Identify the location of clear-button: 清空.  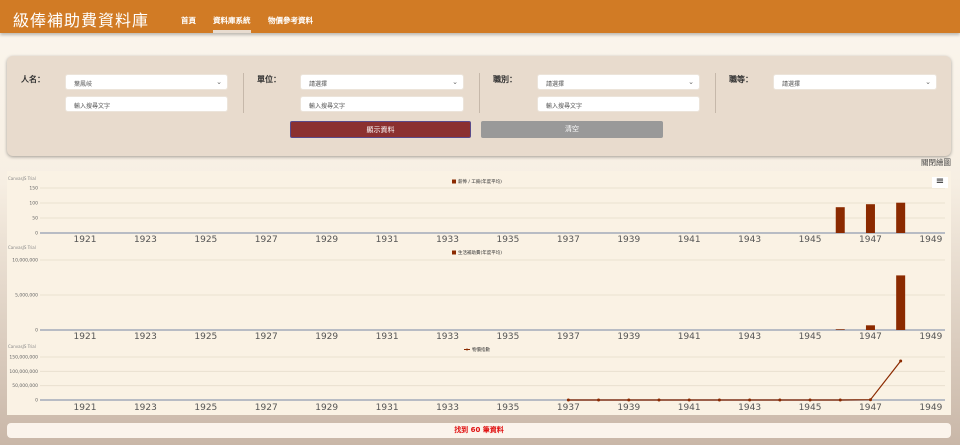
(572, 129).